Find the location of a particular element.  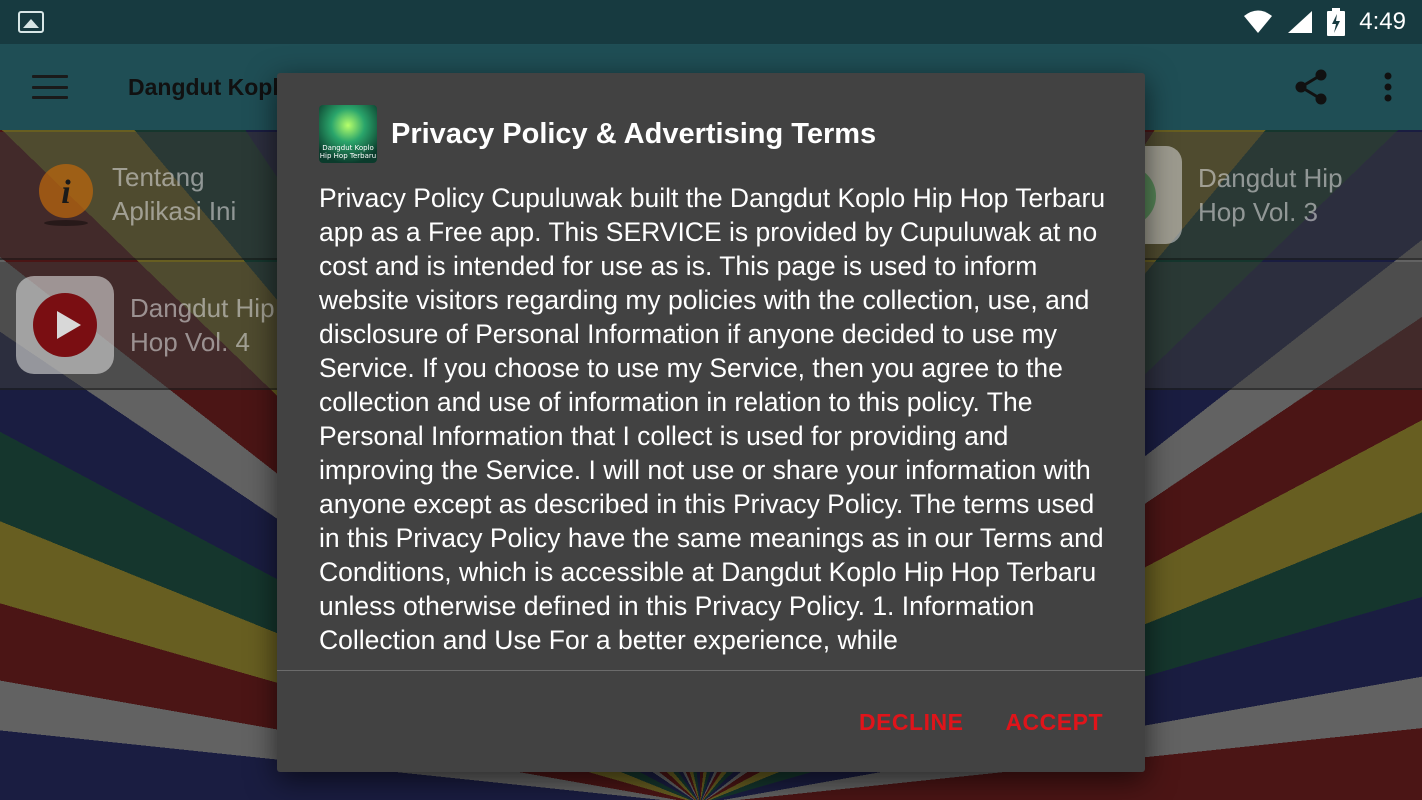

info-icon: i is located at coordinates (66, 195).